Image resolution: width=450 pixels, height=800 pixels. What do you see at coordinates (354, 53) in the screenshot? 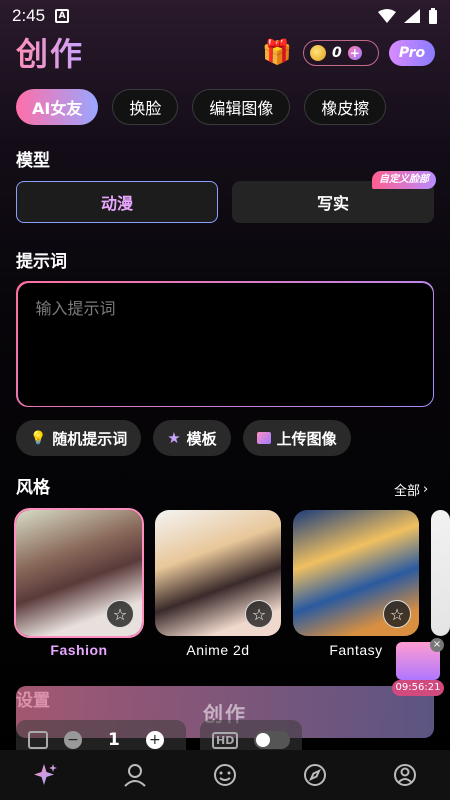
I see `add-coins-icon: +` at bounding box center [354, 53].